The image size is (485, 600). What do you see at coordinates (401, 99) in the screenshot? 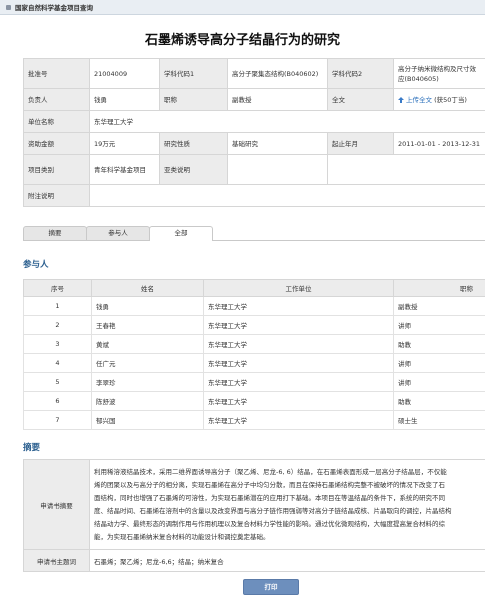
I see `upload-icon` at bounding box center [401, 99].